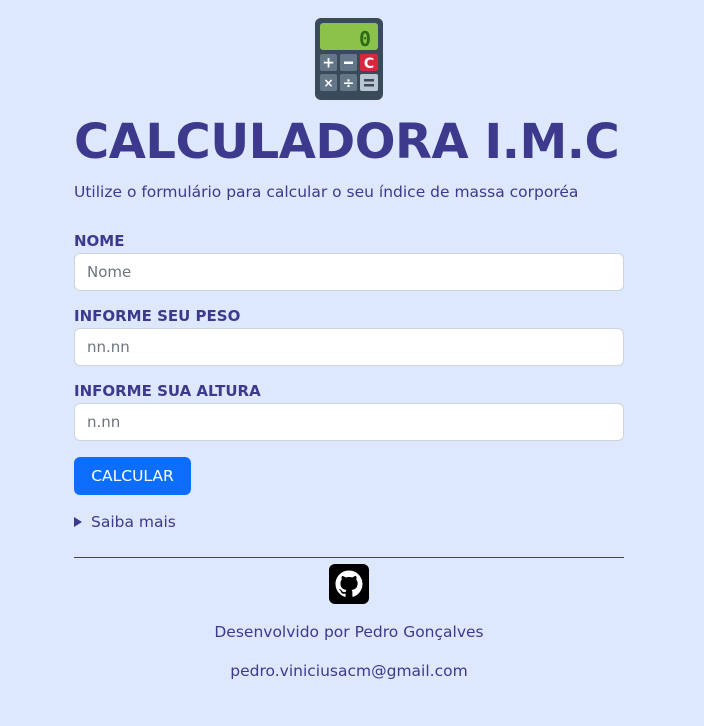 Image resolution: width=704 pixels, height=726 pixels. I want to click on disclosure-triangle-icon, so click(78, 522).